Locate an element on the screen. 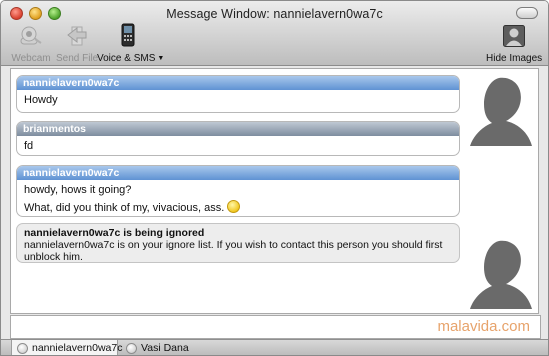  send-file-label: Send File is located at coordinates (77, 58).